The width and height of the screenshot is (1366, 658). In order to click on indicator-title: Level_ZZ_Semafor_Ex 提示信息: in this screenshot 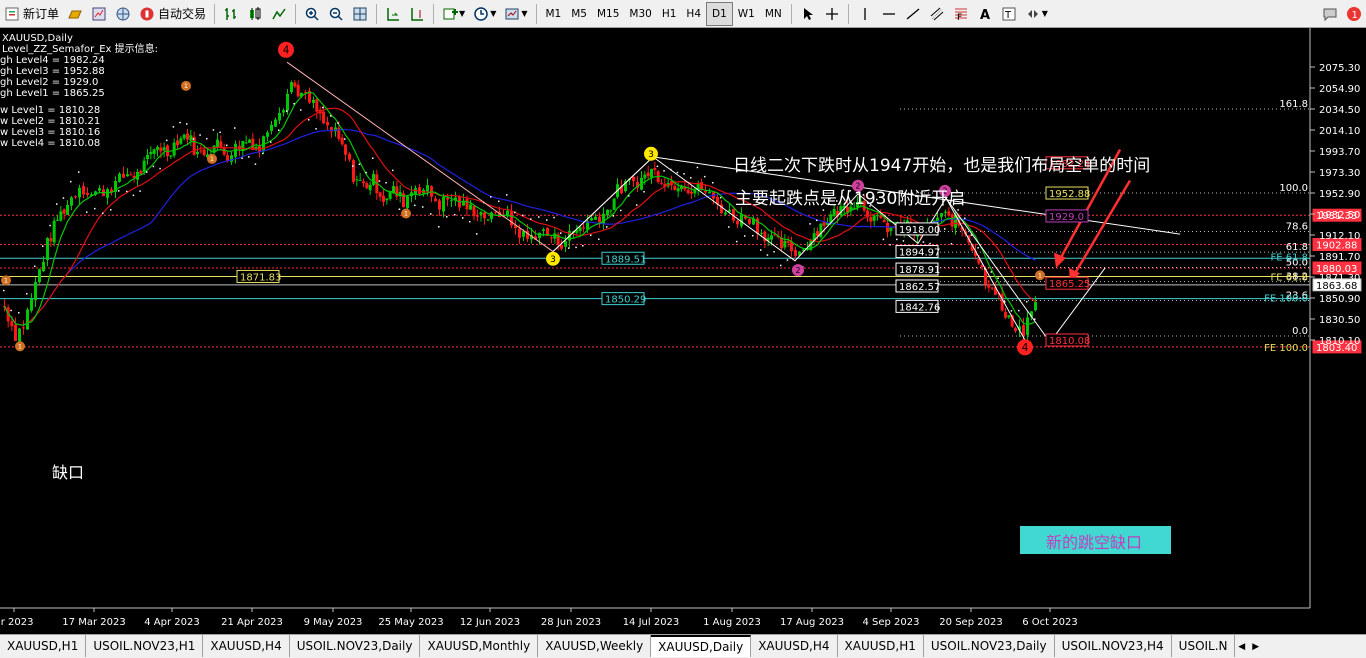, I will do `click(80, 48)`.